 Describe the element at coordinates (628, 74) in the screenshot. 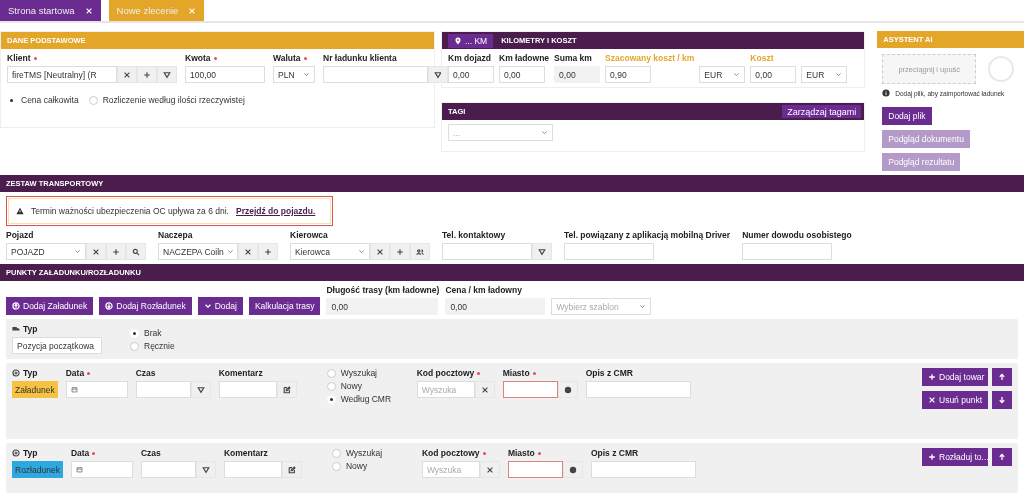

I see `number-field: 0,90` at that location.